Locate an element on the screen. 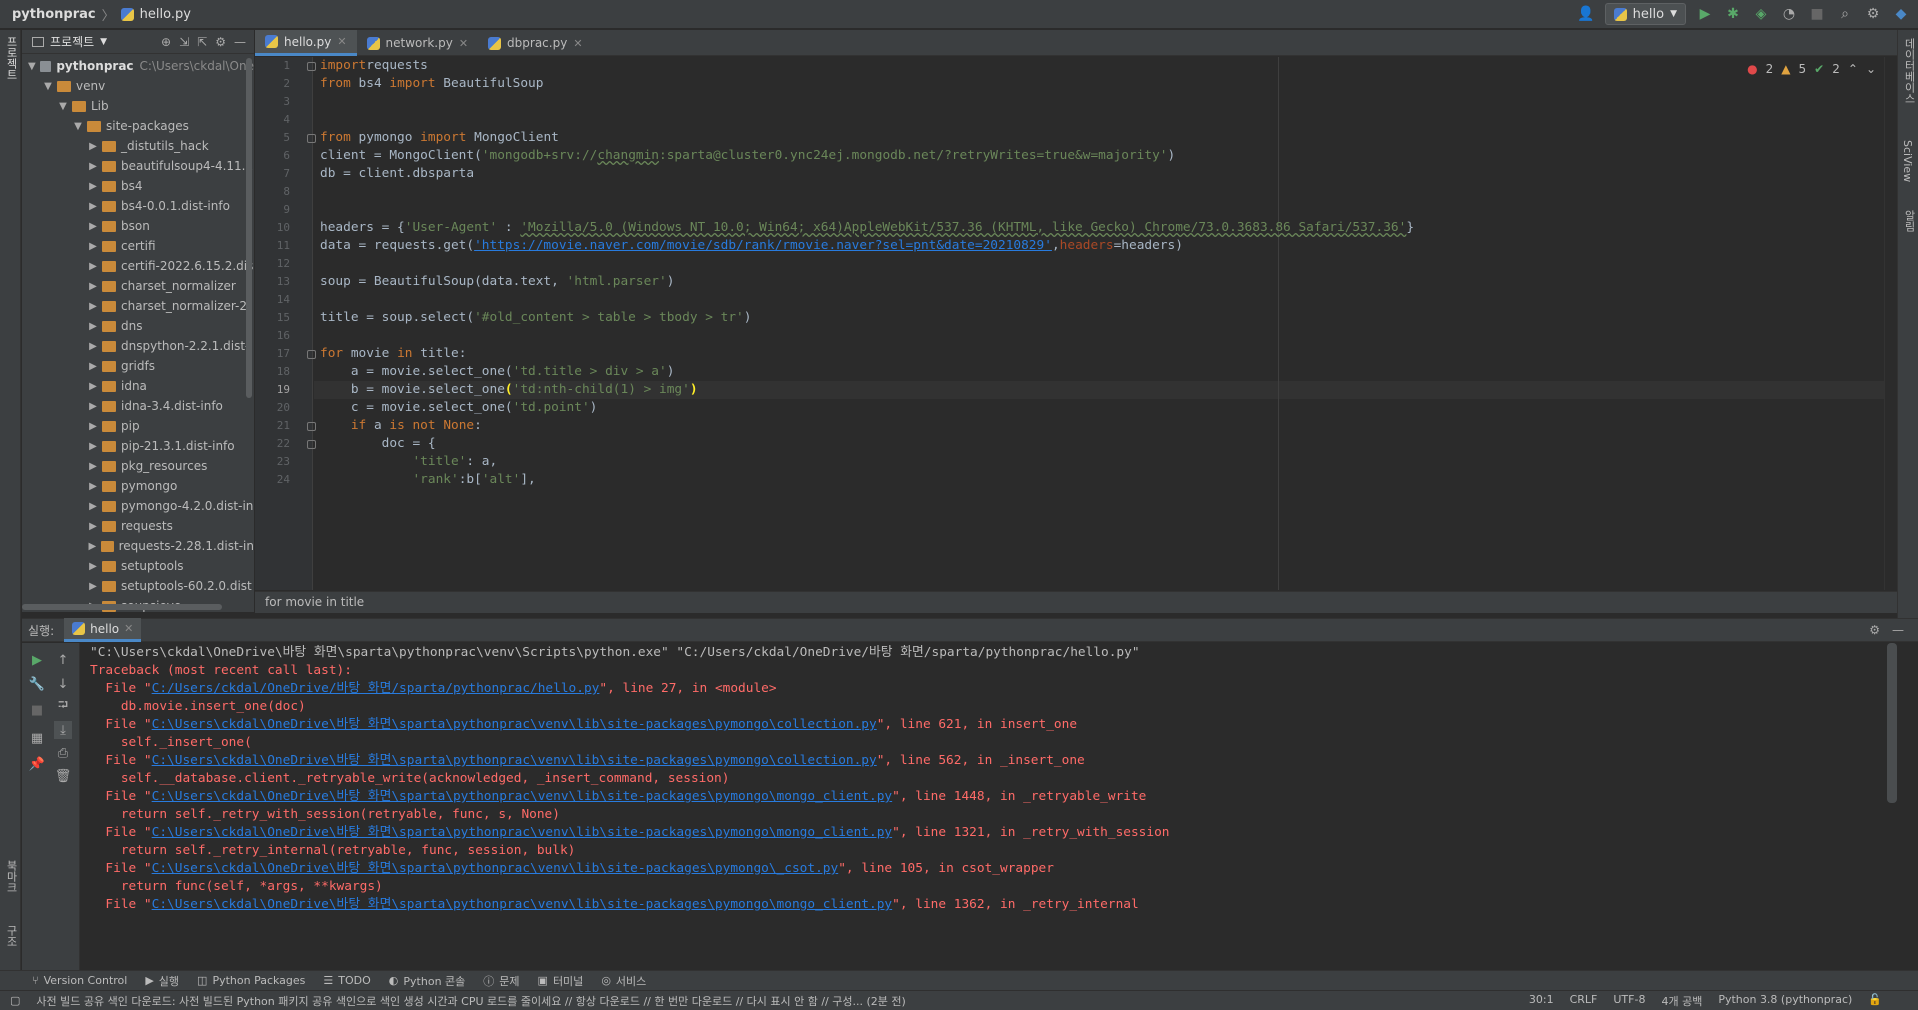 This screenshot has height=1010, width=1918. print-icon: ⎙ is located at coordinates (63, 753).